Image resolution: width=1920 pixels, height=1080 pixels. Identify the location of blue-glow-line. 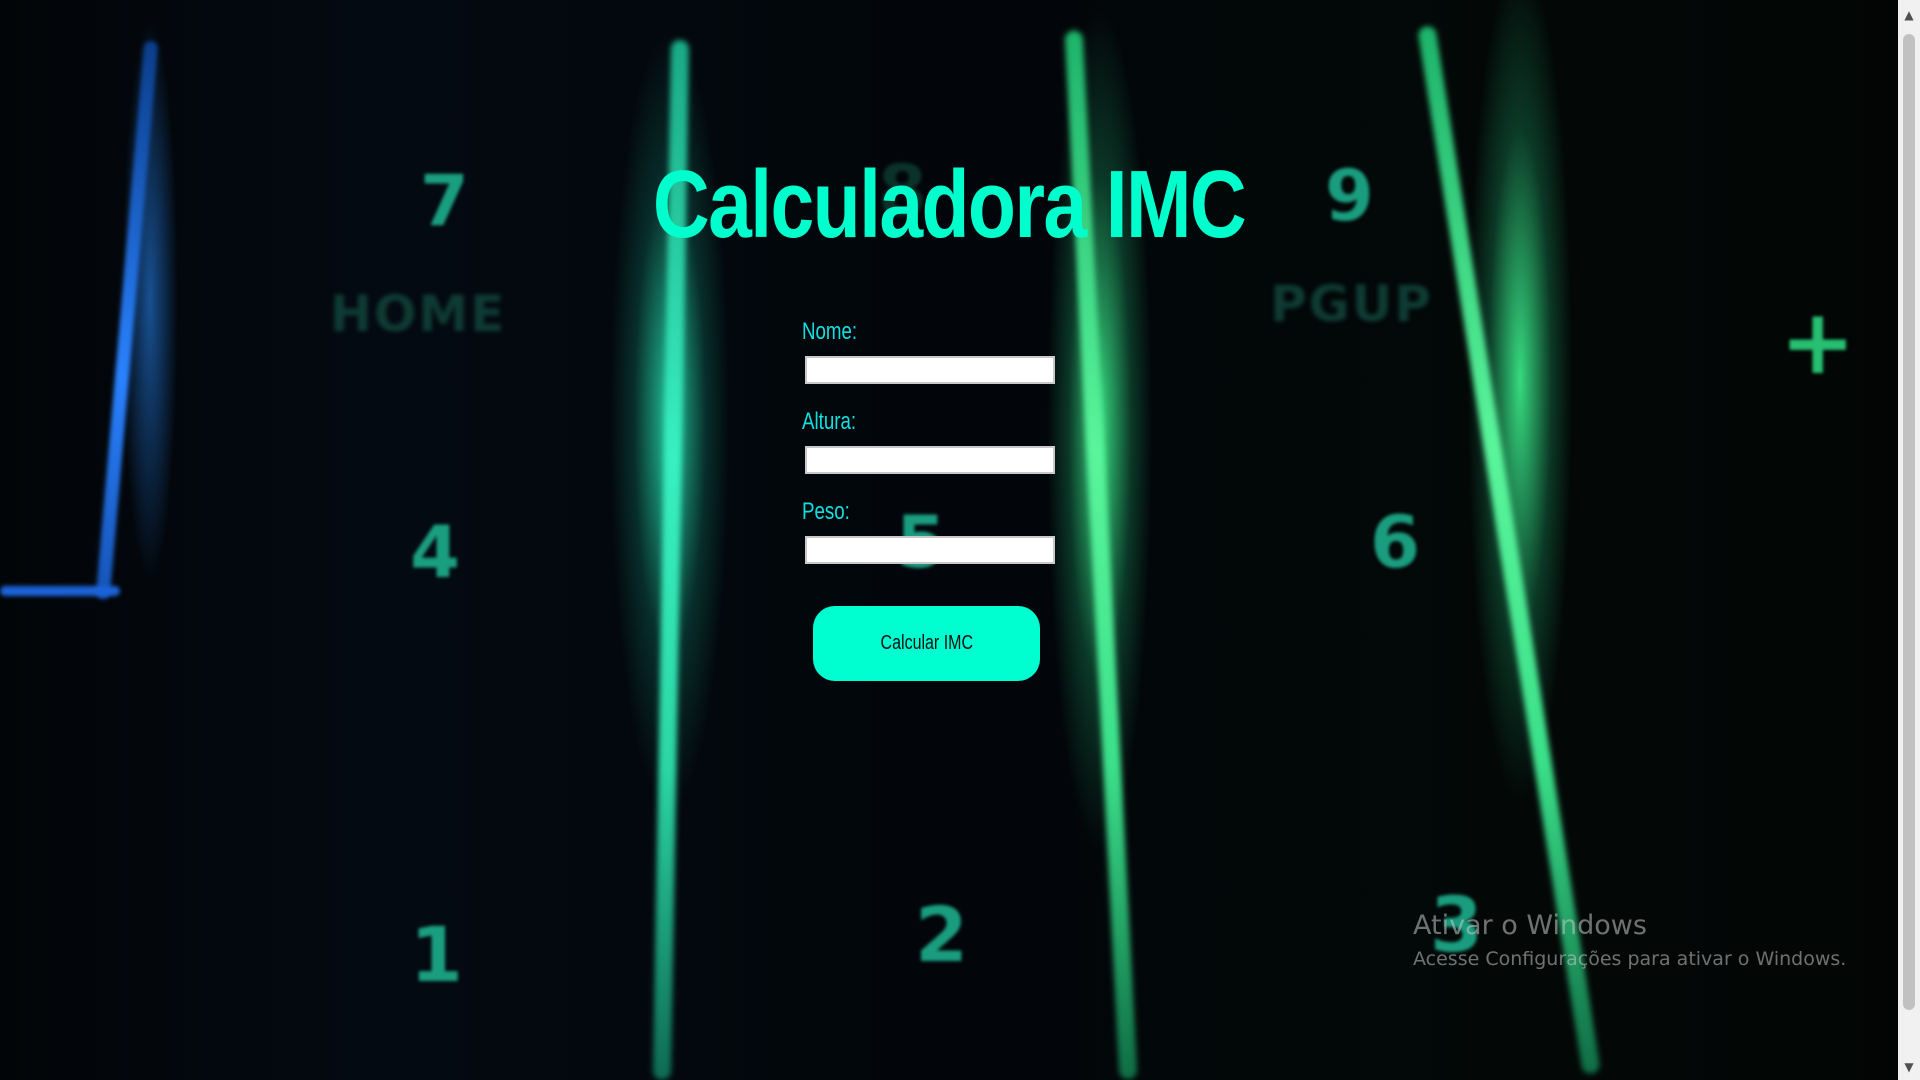
(127, 320).